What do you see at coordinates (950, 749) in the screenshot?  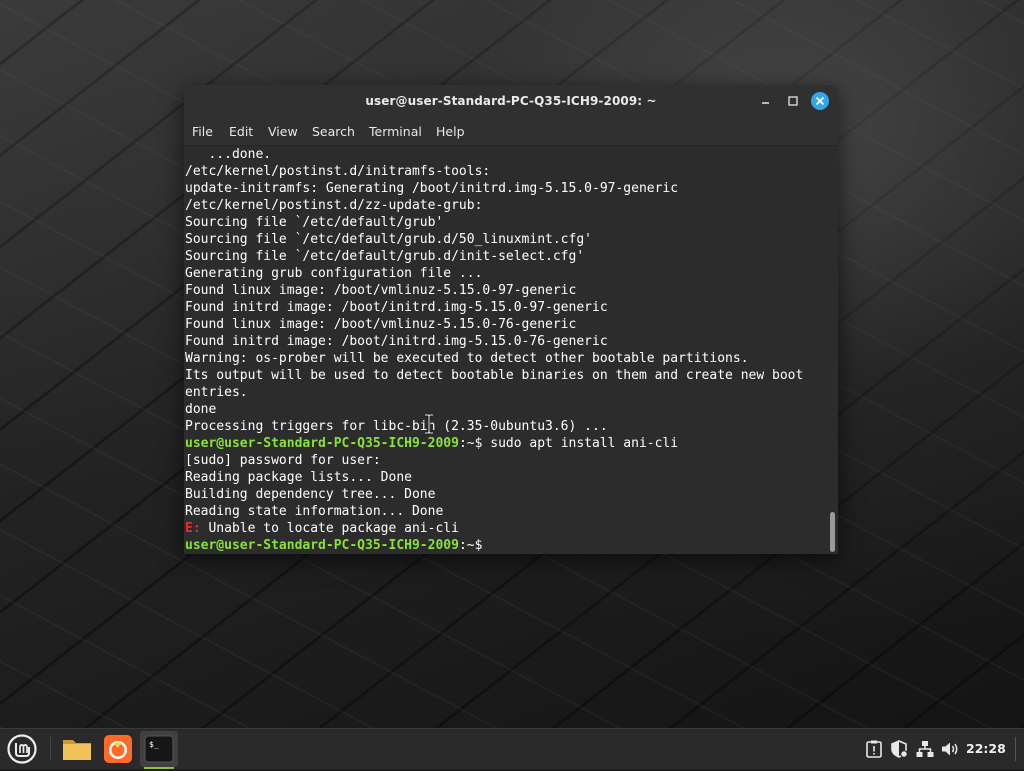 I see `volume-icon` at bounding box center [950, 749].